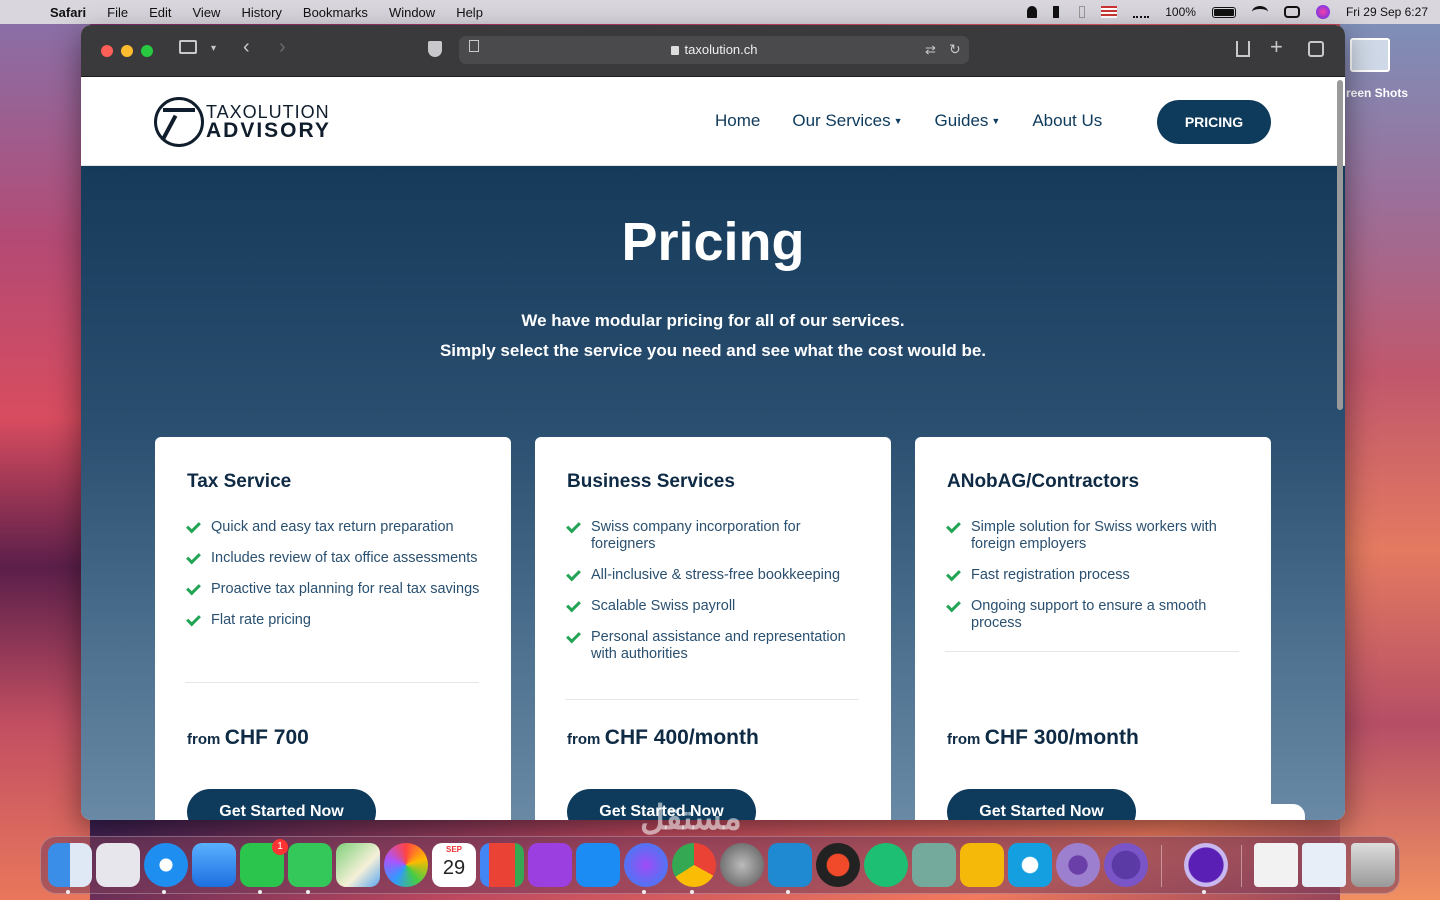 This screenshot has width=1440, height=900. What do you see at coordinates (147, 51) in the screenshot?
I see `zoom-window-button` at bounding box center [147, 51].